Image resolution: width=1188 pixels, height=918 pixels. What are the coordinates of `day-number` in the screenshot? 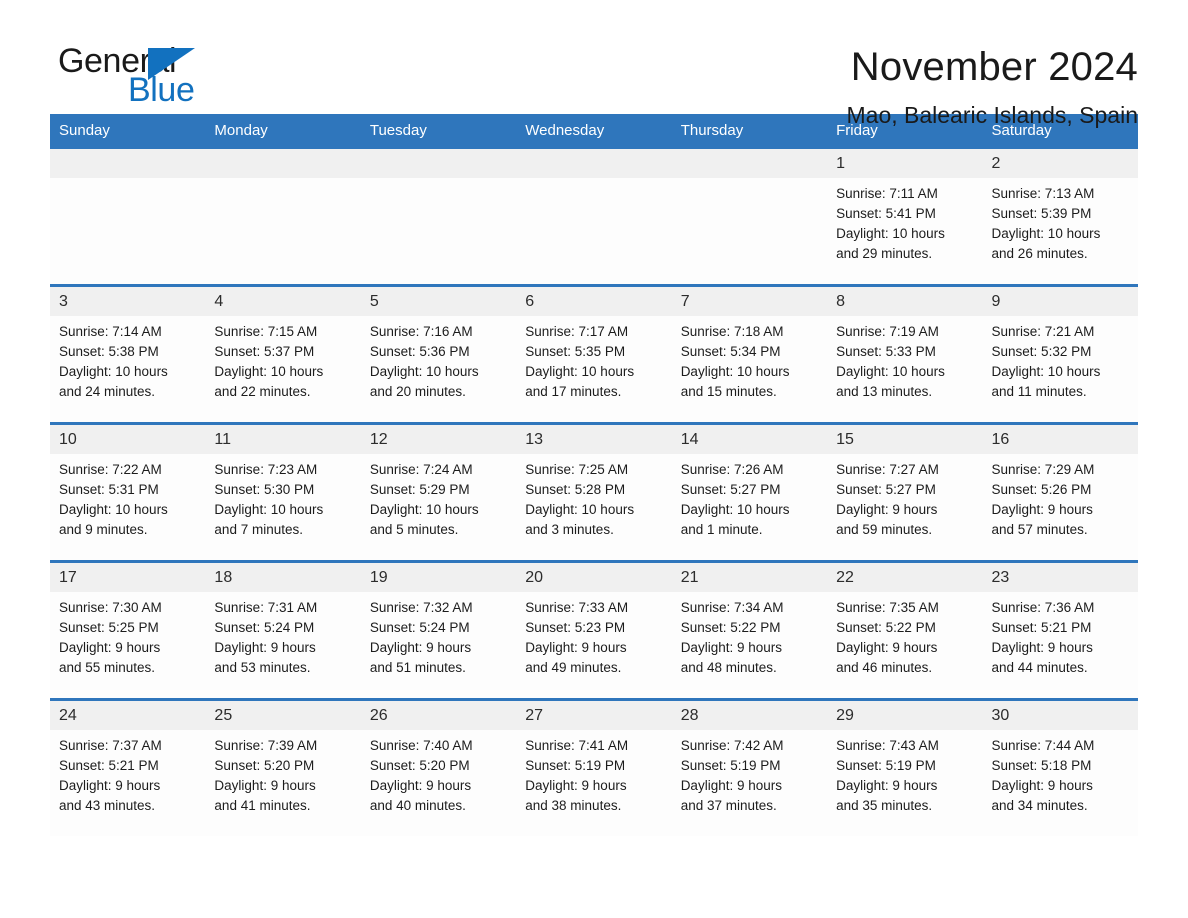 It's located at (438, 163).